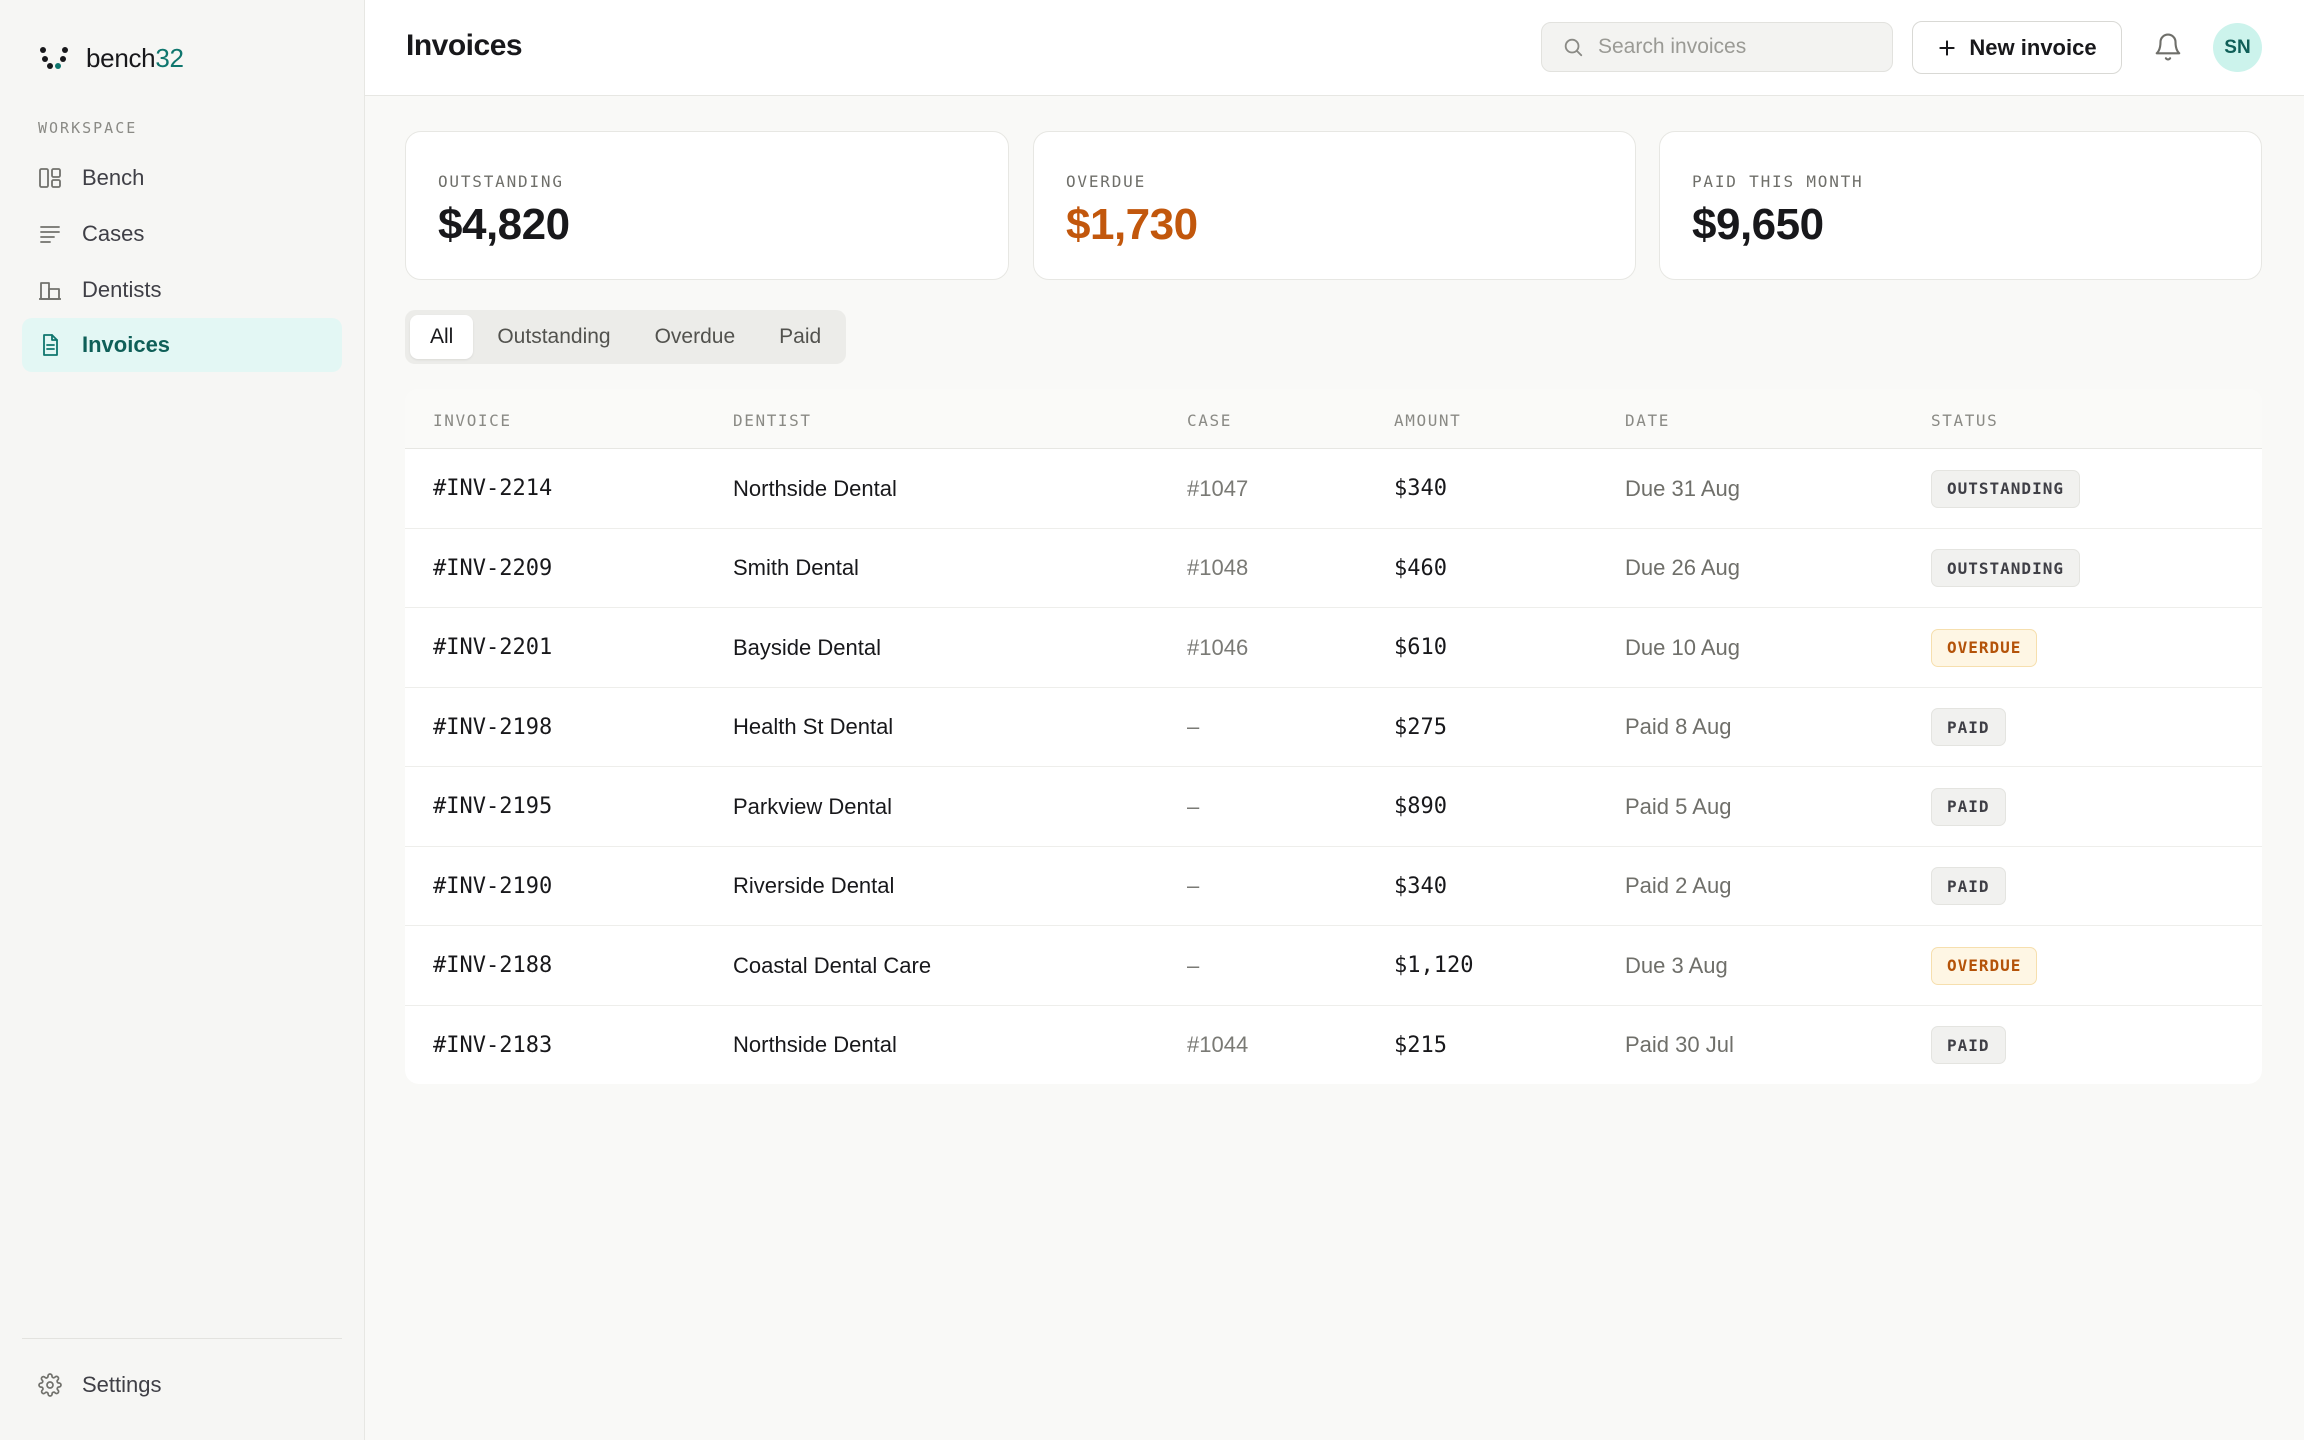  What do you see at coordinates (695, 337) in the screenshot?
I see `tab-overdue: Overdue` at bounding box center [695, 337].